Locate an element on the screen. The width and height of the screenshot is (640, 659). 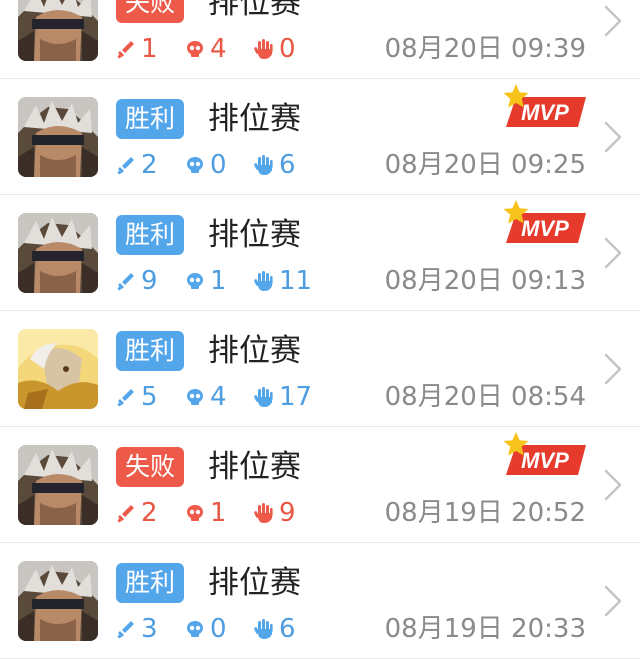
assists-stat: 17 is located at coordinates (283, 397).